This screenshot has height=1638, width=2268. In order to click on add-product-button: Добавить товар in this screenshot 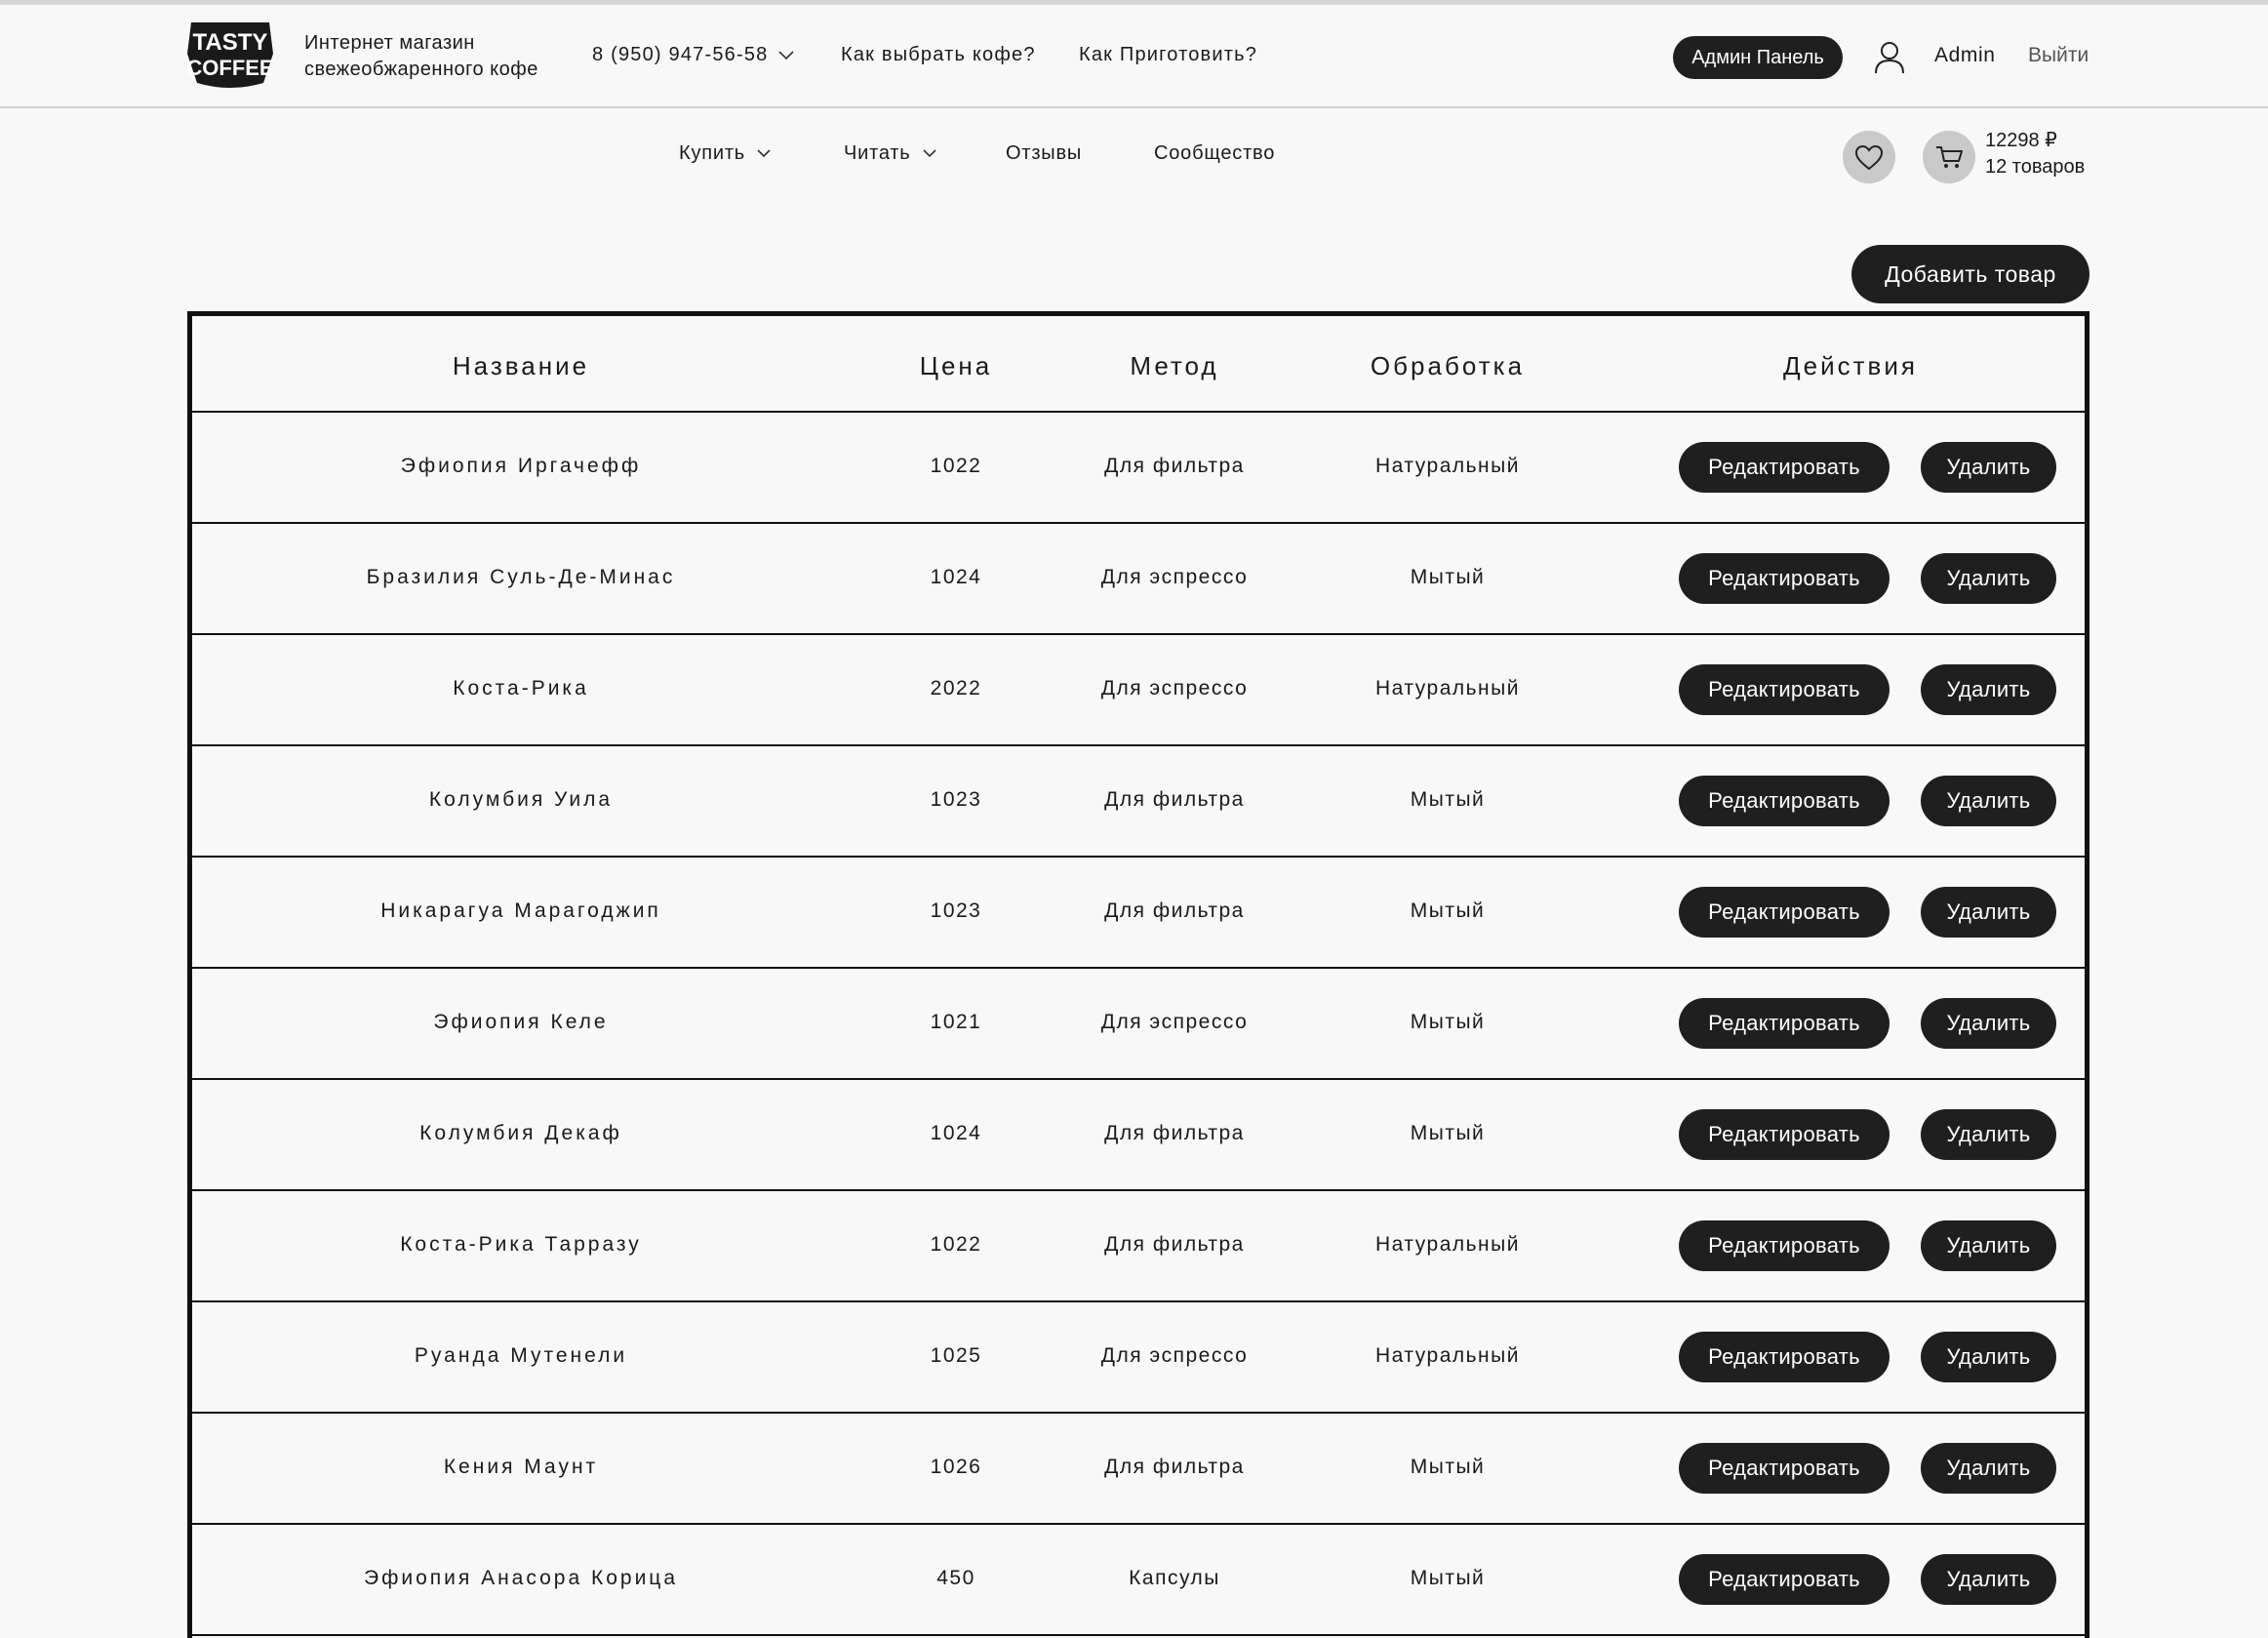, I will do `click(1970, 274)`.